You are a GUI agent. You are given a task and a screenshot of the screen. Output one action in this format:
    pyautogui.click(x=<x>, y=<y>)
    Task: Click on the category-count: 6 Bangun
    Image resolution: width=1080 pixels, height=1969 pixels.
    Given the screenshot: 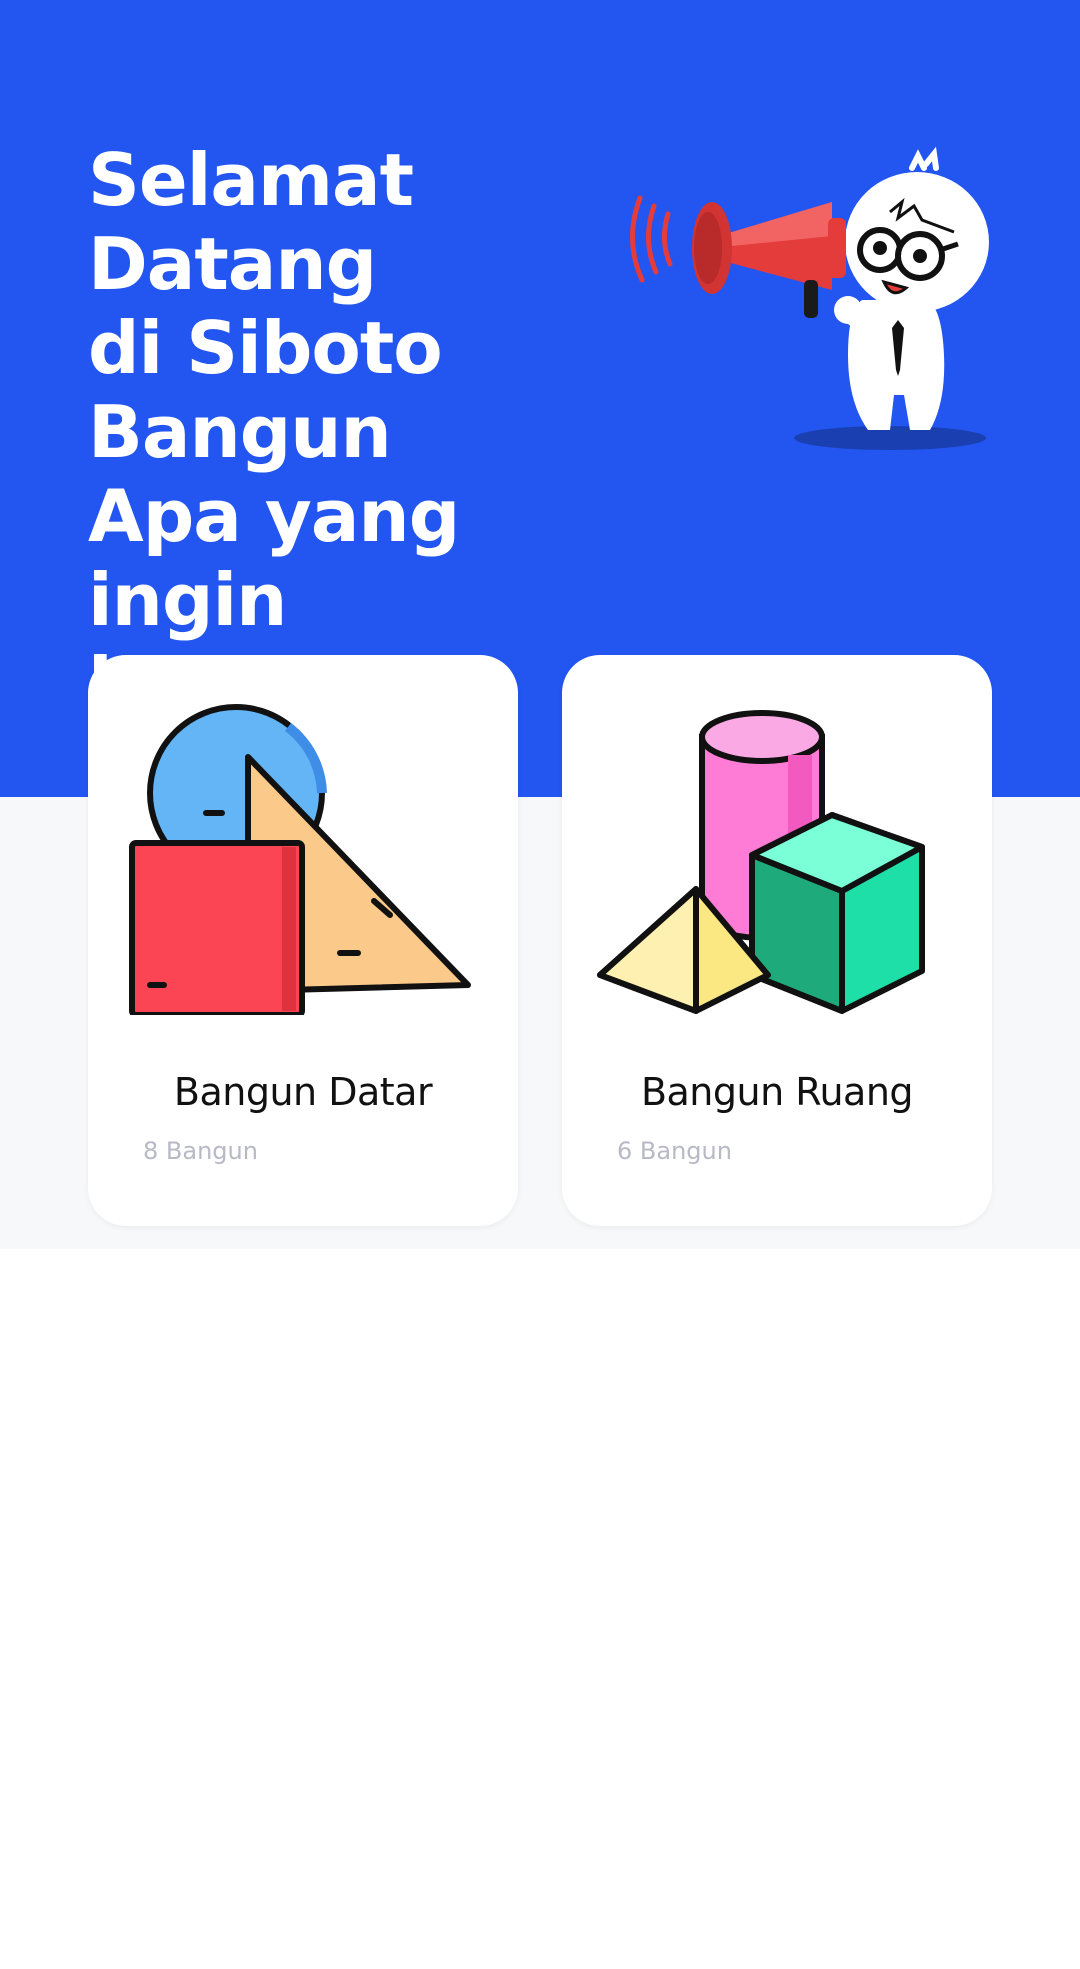 What is the action you would take?
    pyautogui.click(x=674, y=1151)
    